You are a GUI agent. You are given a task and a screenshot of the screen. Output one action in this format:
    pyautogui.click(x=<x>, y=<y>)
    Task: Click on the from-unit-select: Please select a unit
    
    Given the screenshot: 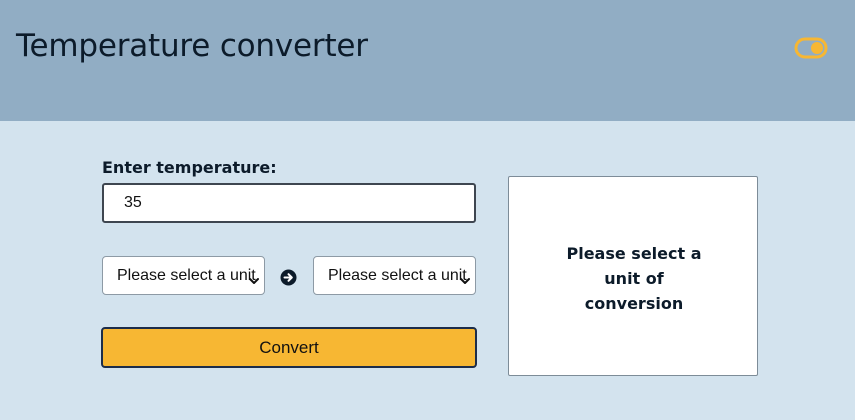 What is the action you would take?
    pyautogui.click(x=183, y=275)
    